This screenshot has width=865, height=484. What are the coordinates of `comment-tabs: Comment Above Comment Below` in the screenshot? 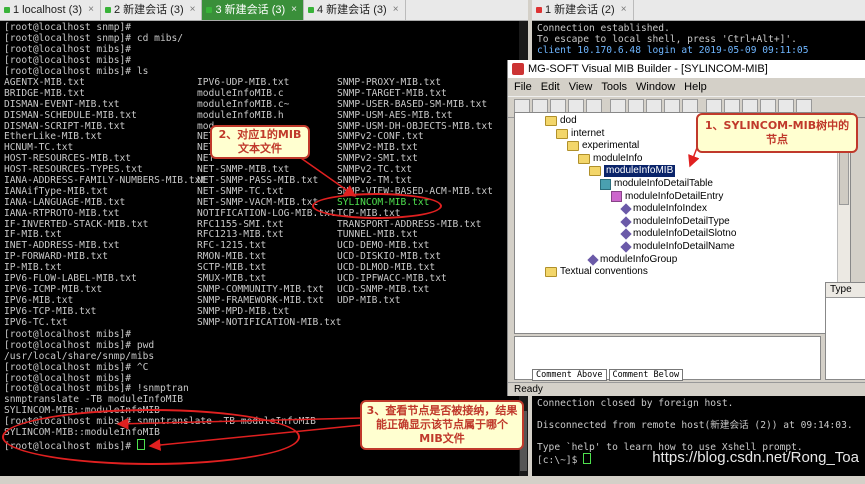 It's located at (608, 375).